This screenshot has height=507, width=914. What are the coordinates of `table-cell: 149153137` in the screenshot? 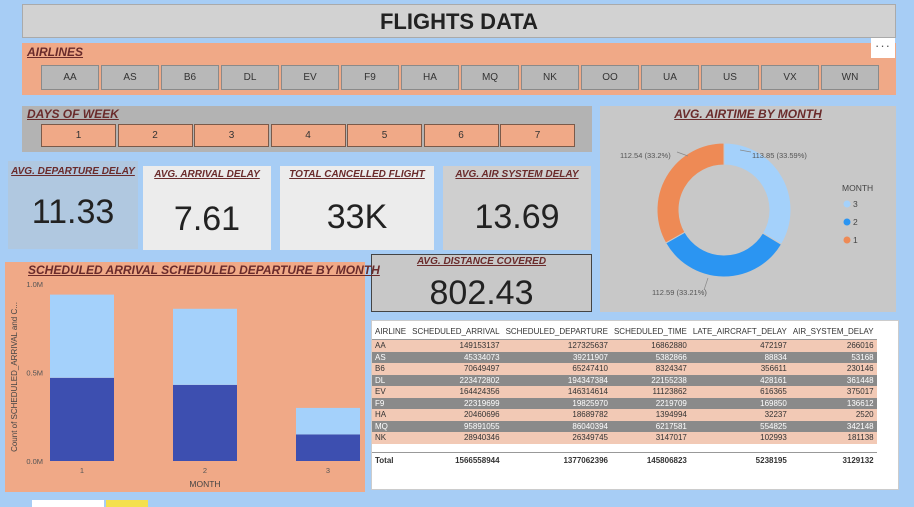 It's located at (456, 345).